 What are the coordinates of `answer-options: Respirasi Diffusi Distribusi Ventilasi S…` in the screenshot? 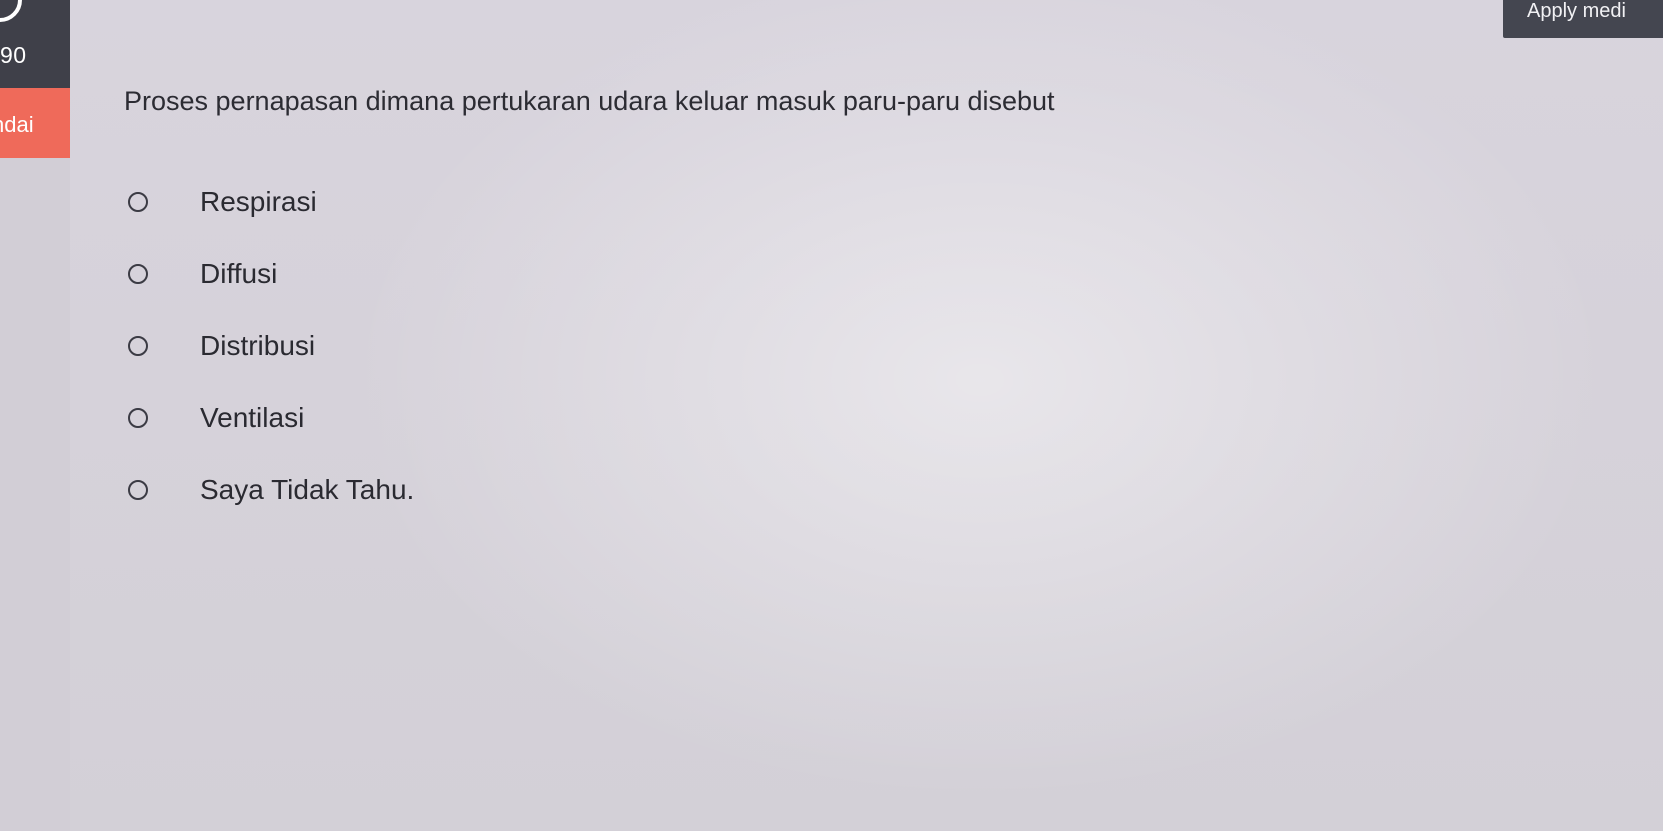 It's located at (271, 346).